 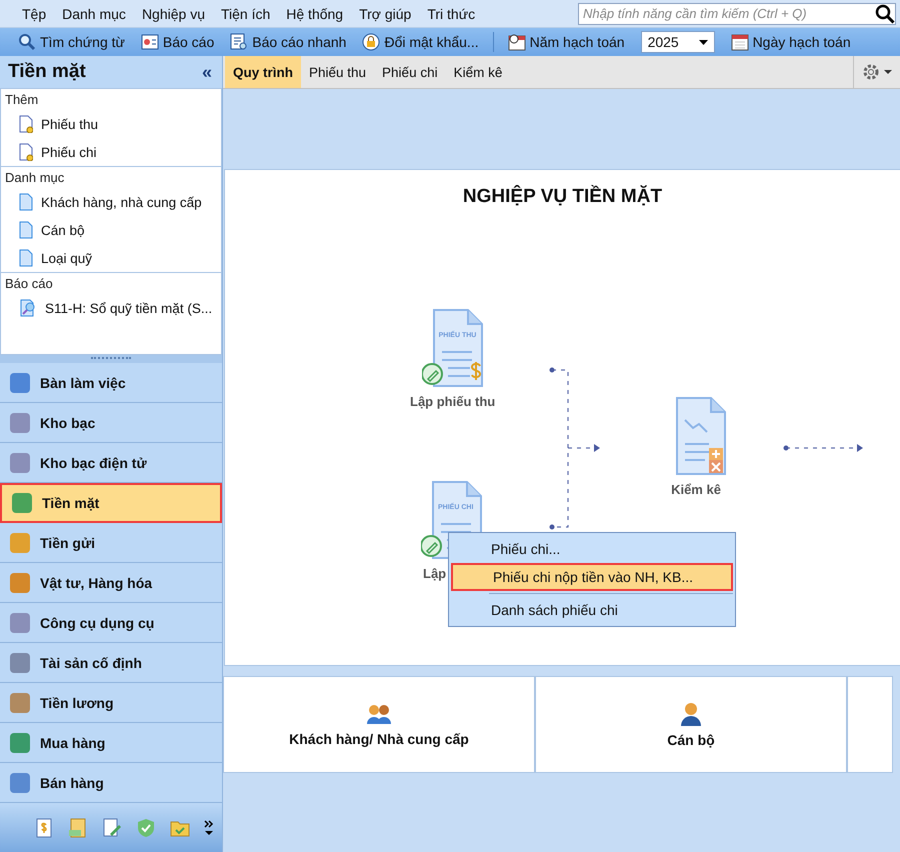 I want to click on shield-icon, so click(x=146, y=828).